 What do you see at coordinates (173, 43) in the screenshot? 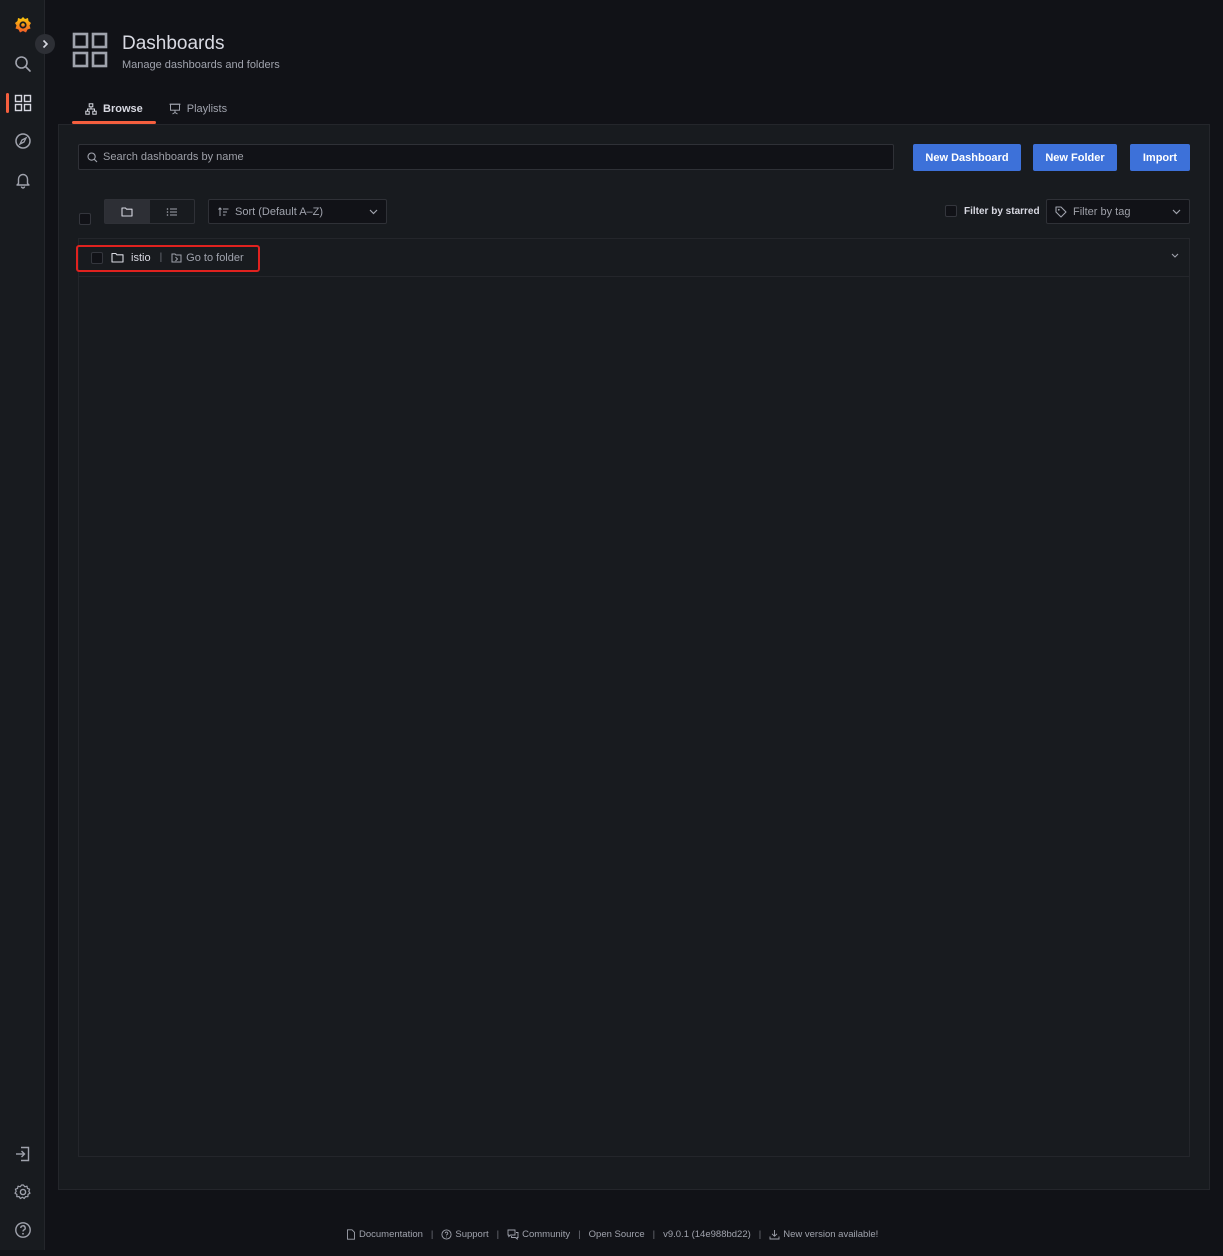
I see `page-title: Dashboards` at bounding box center [173, 43].